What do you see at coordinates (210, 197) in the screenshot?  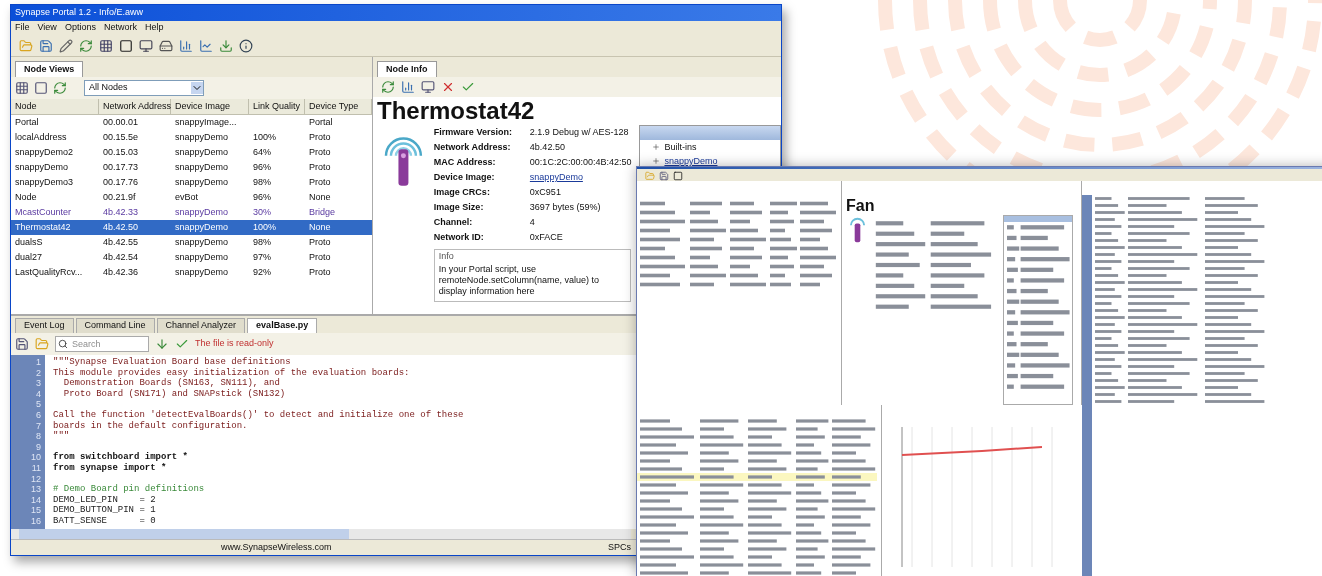 I see `table-cell: evBot` at bounding box center [210, 197].